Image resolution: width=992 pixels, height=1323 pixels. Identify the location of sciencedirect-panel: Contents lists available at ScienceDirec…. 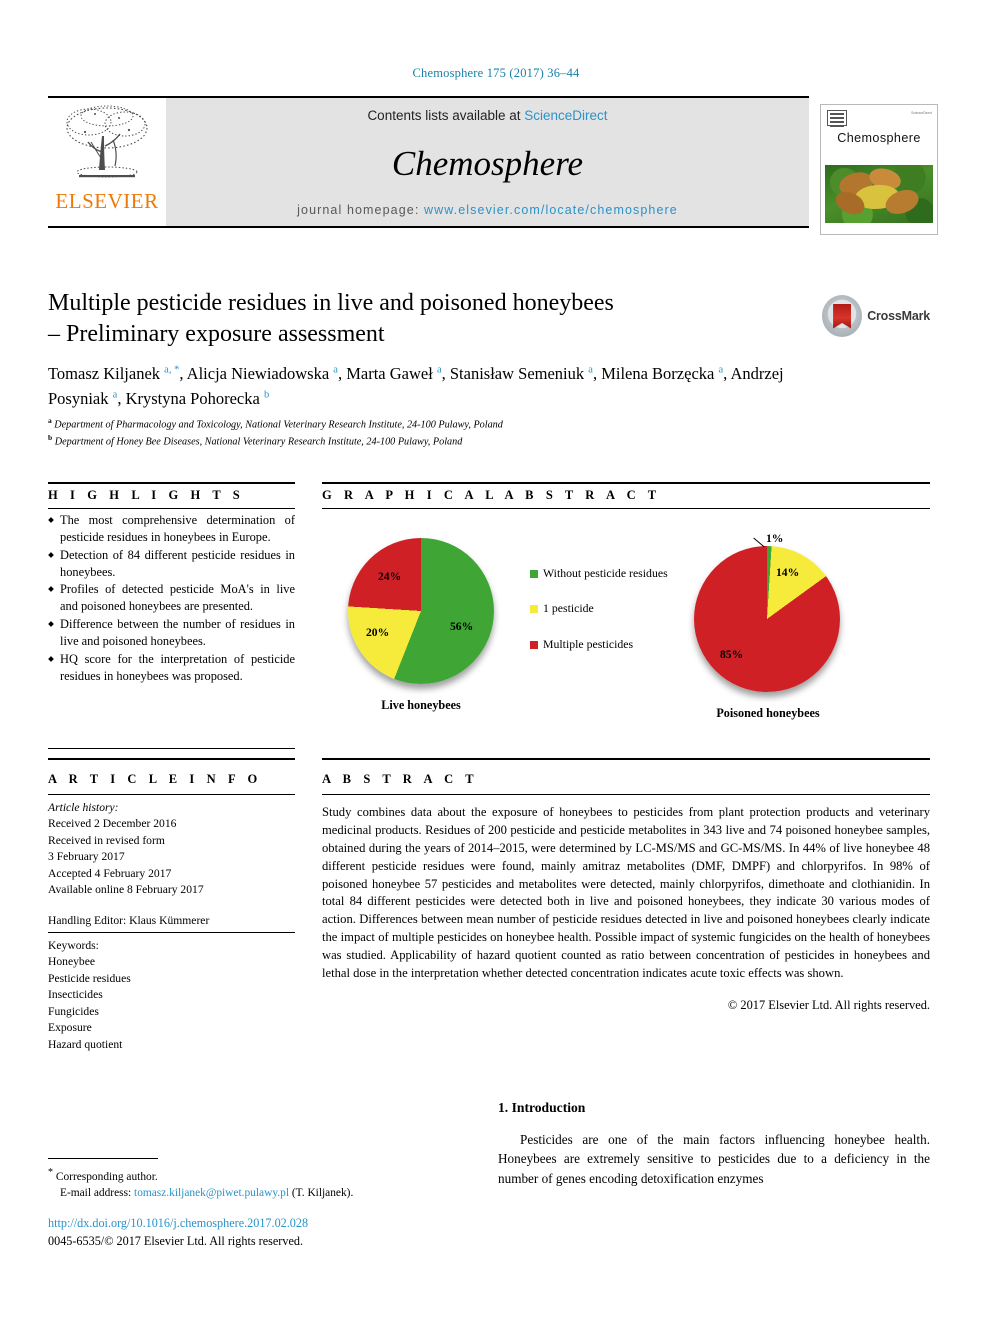
(487, 162).